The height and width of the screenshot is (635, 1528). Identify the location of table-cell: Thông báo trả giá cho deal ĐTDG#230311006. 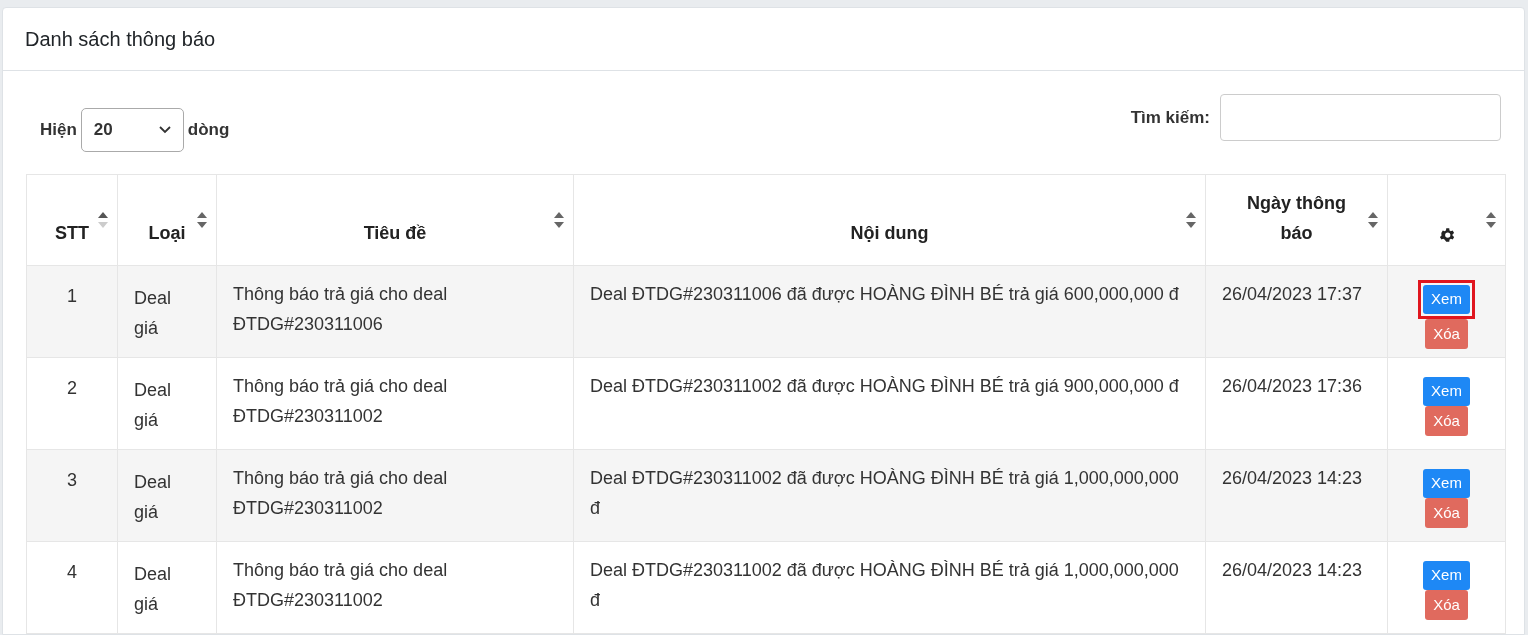
(340, 309).